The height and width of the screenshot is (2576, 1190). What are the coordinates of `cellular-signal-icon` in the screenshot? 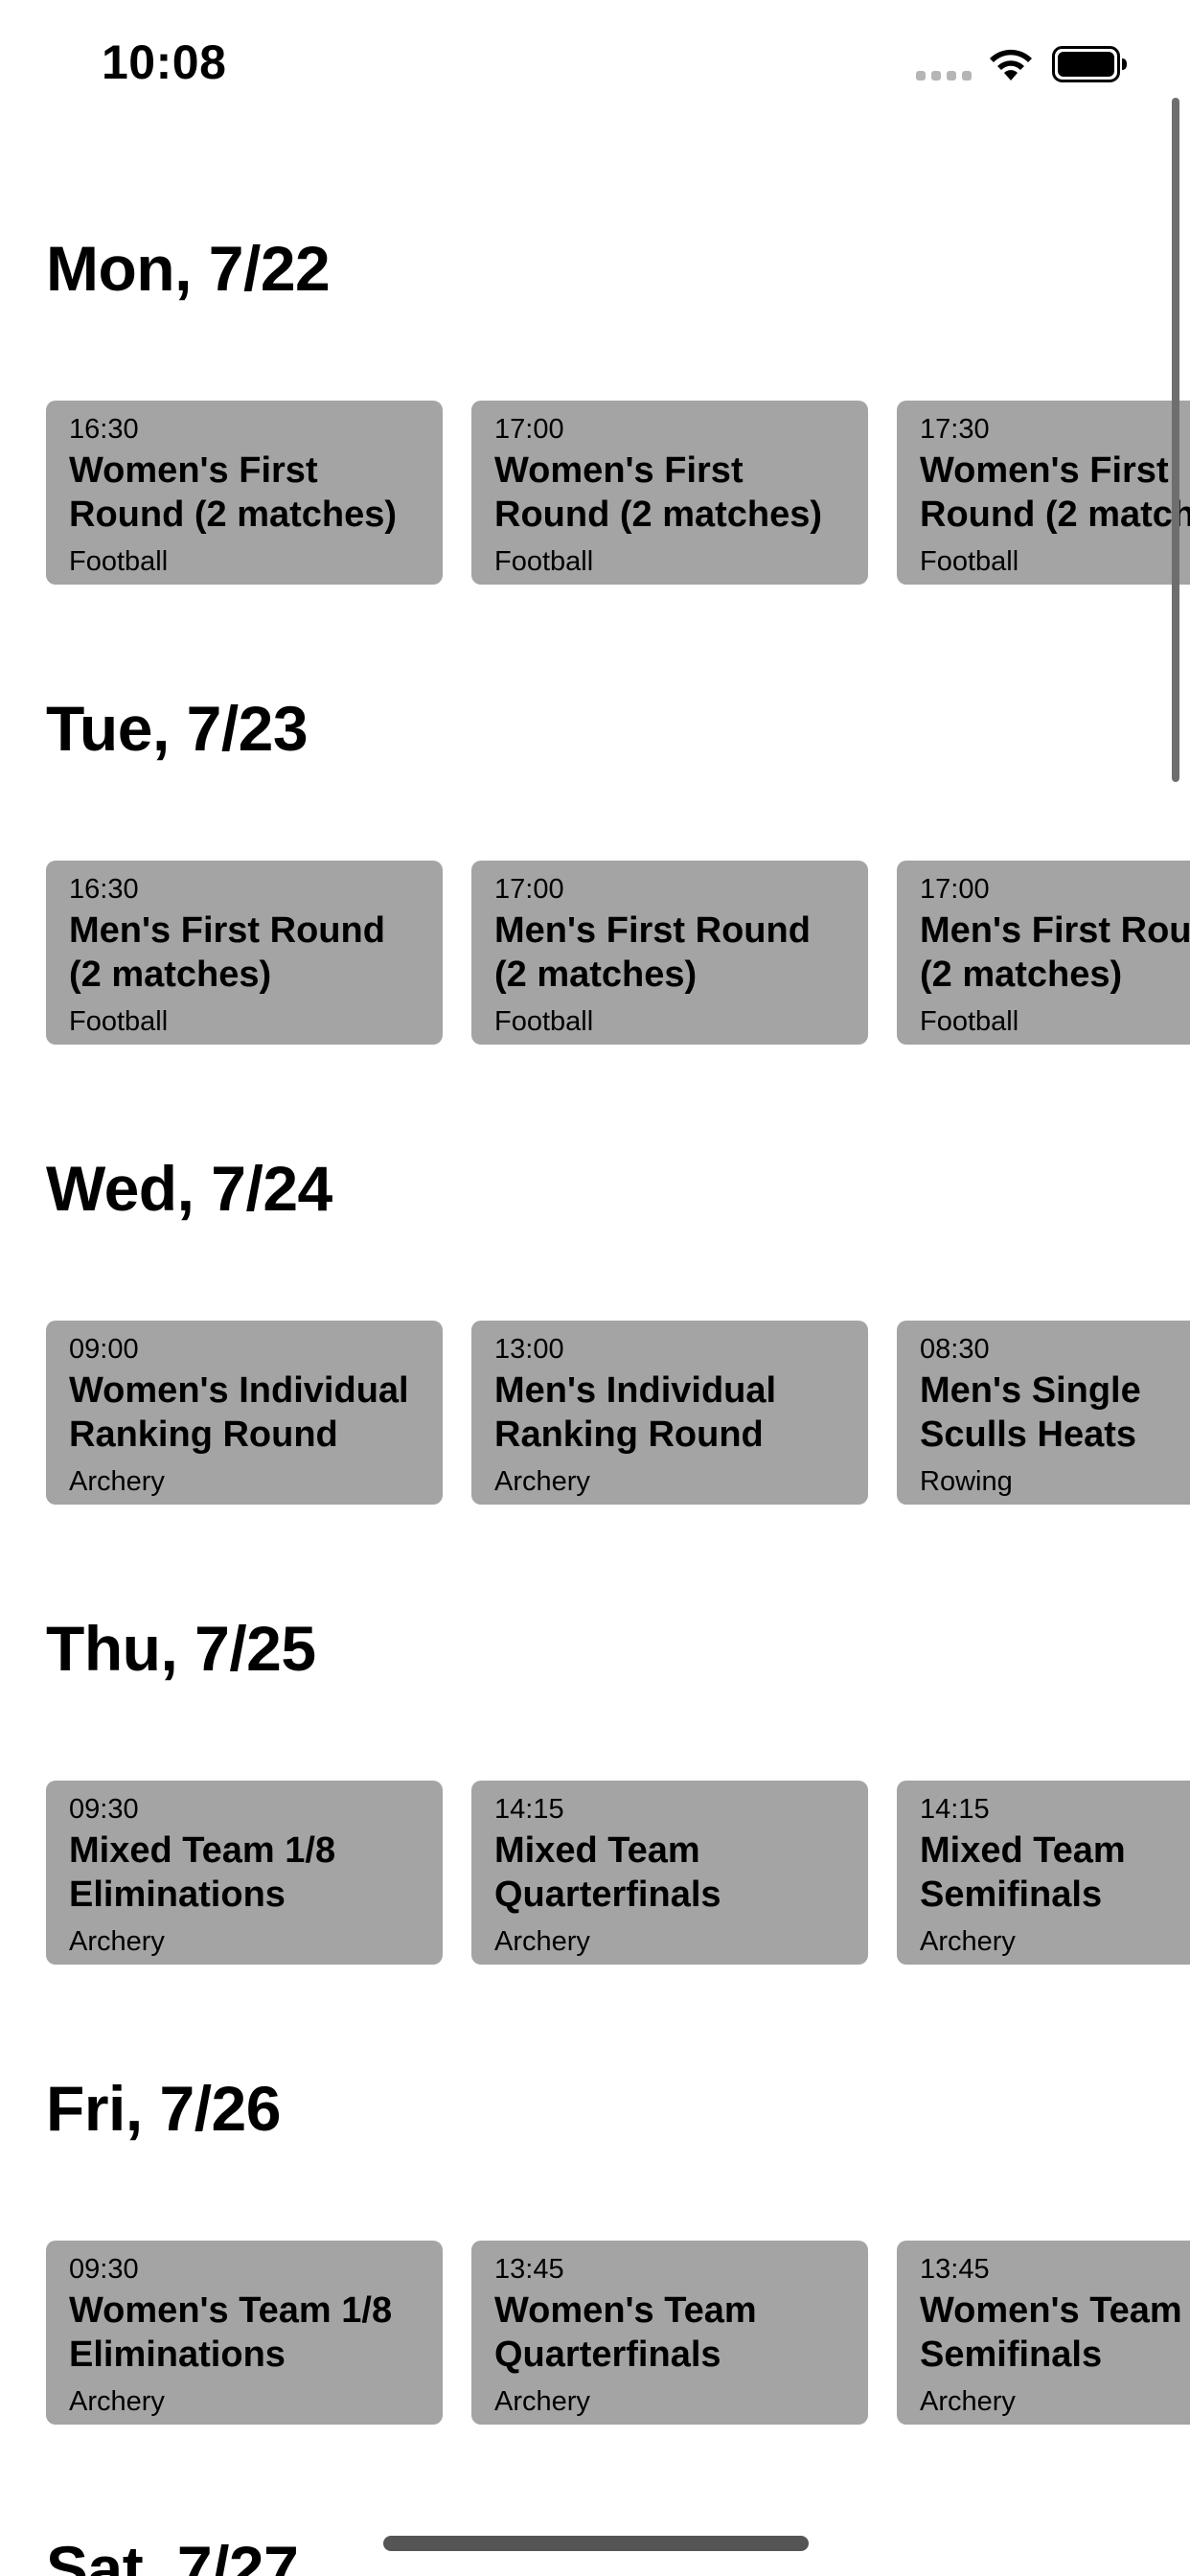 It's located at (944, 76).